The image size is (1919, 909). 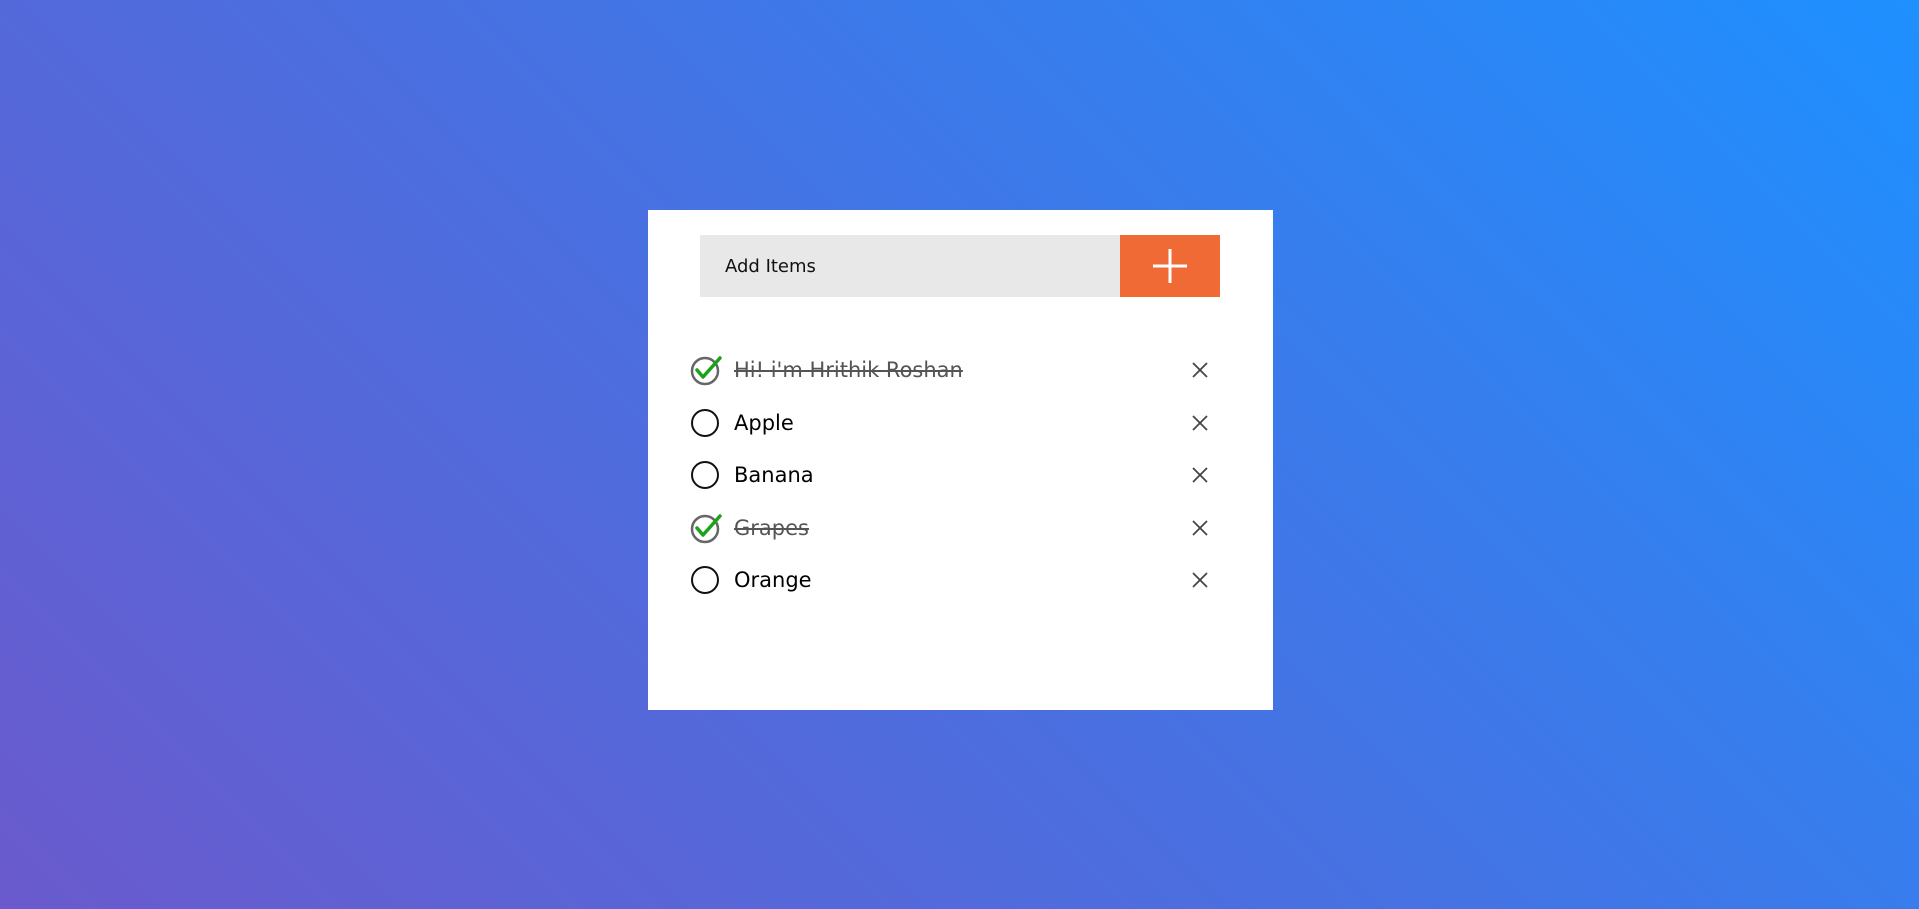 What do you see at coordinates (764, 422) in the screenshot?
I see `todo-item-label: Apple` at bounding box center [764, 422].